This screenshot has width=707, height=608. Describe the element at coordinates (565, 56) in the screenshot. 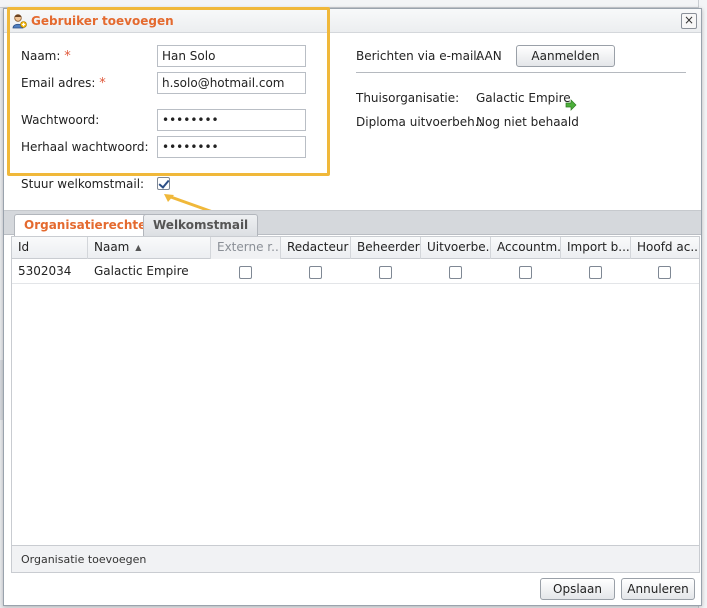

I see `subscribe-button: Aanmelden` at that location.